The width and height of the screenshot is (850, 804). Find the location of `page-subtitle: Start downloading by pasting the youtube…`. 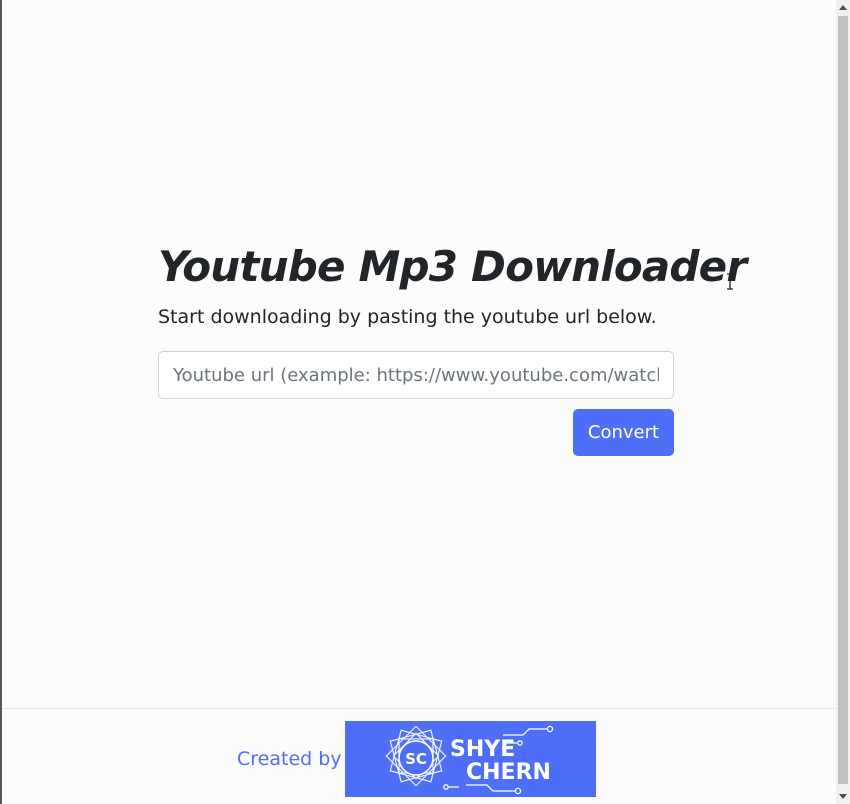

page-subtitle: Start downloading by pasting the youtube… is located at coordinates (407, 317).